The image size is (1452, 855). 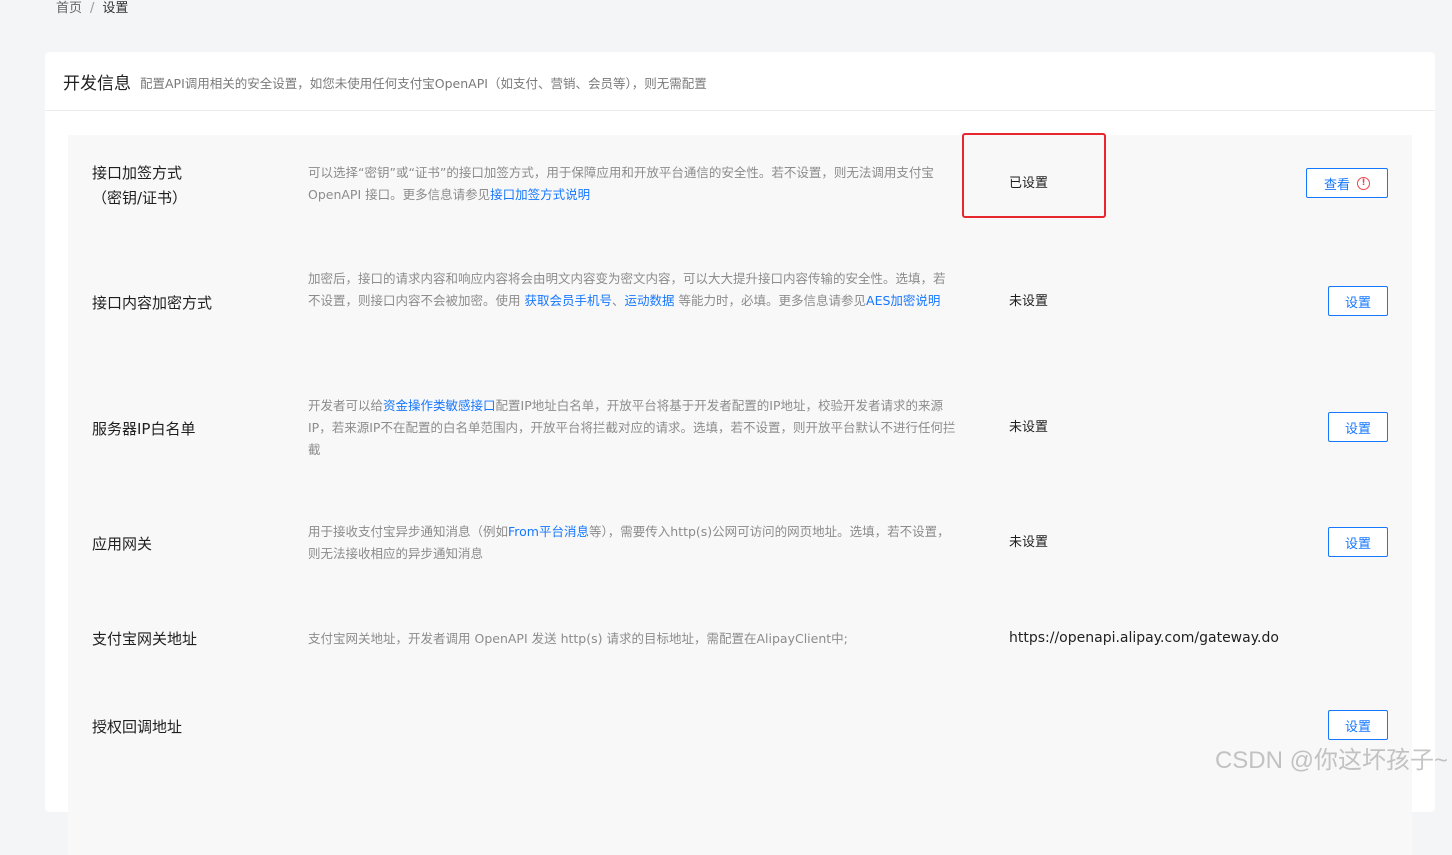 I want to click on warning-circle-icon: !, so click(x=1363, y=183).